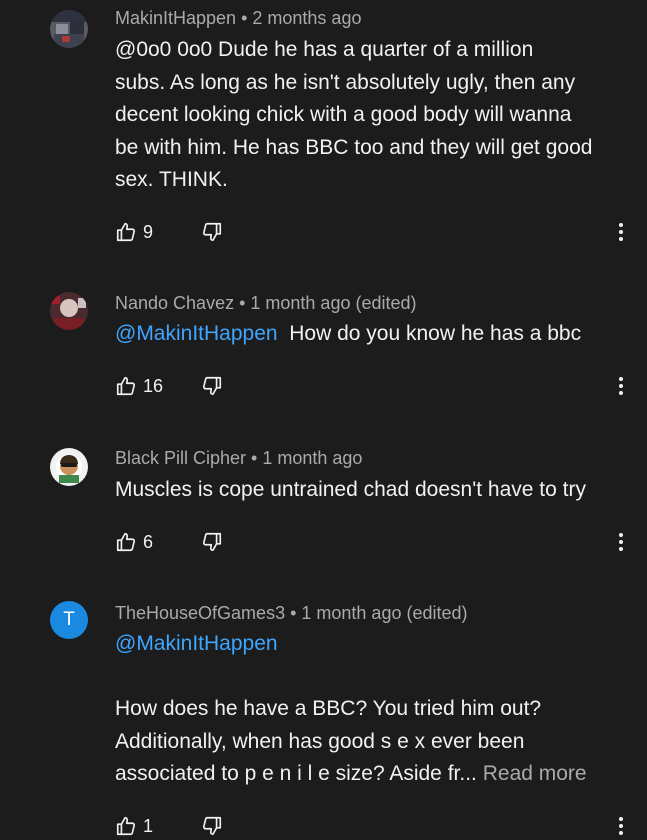 This screenshot has height=840, width=647. I want to click on author-name: Nando Chavez, so click(174, 303).